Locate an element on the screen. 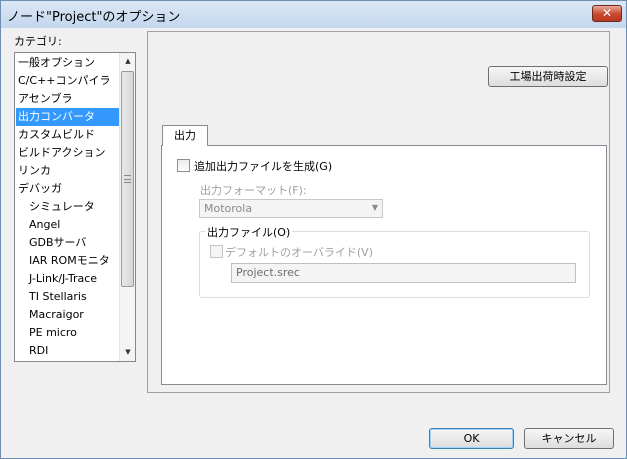  category-item: Angel is located at coordinates (68, 225).